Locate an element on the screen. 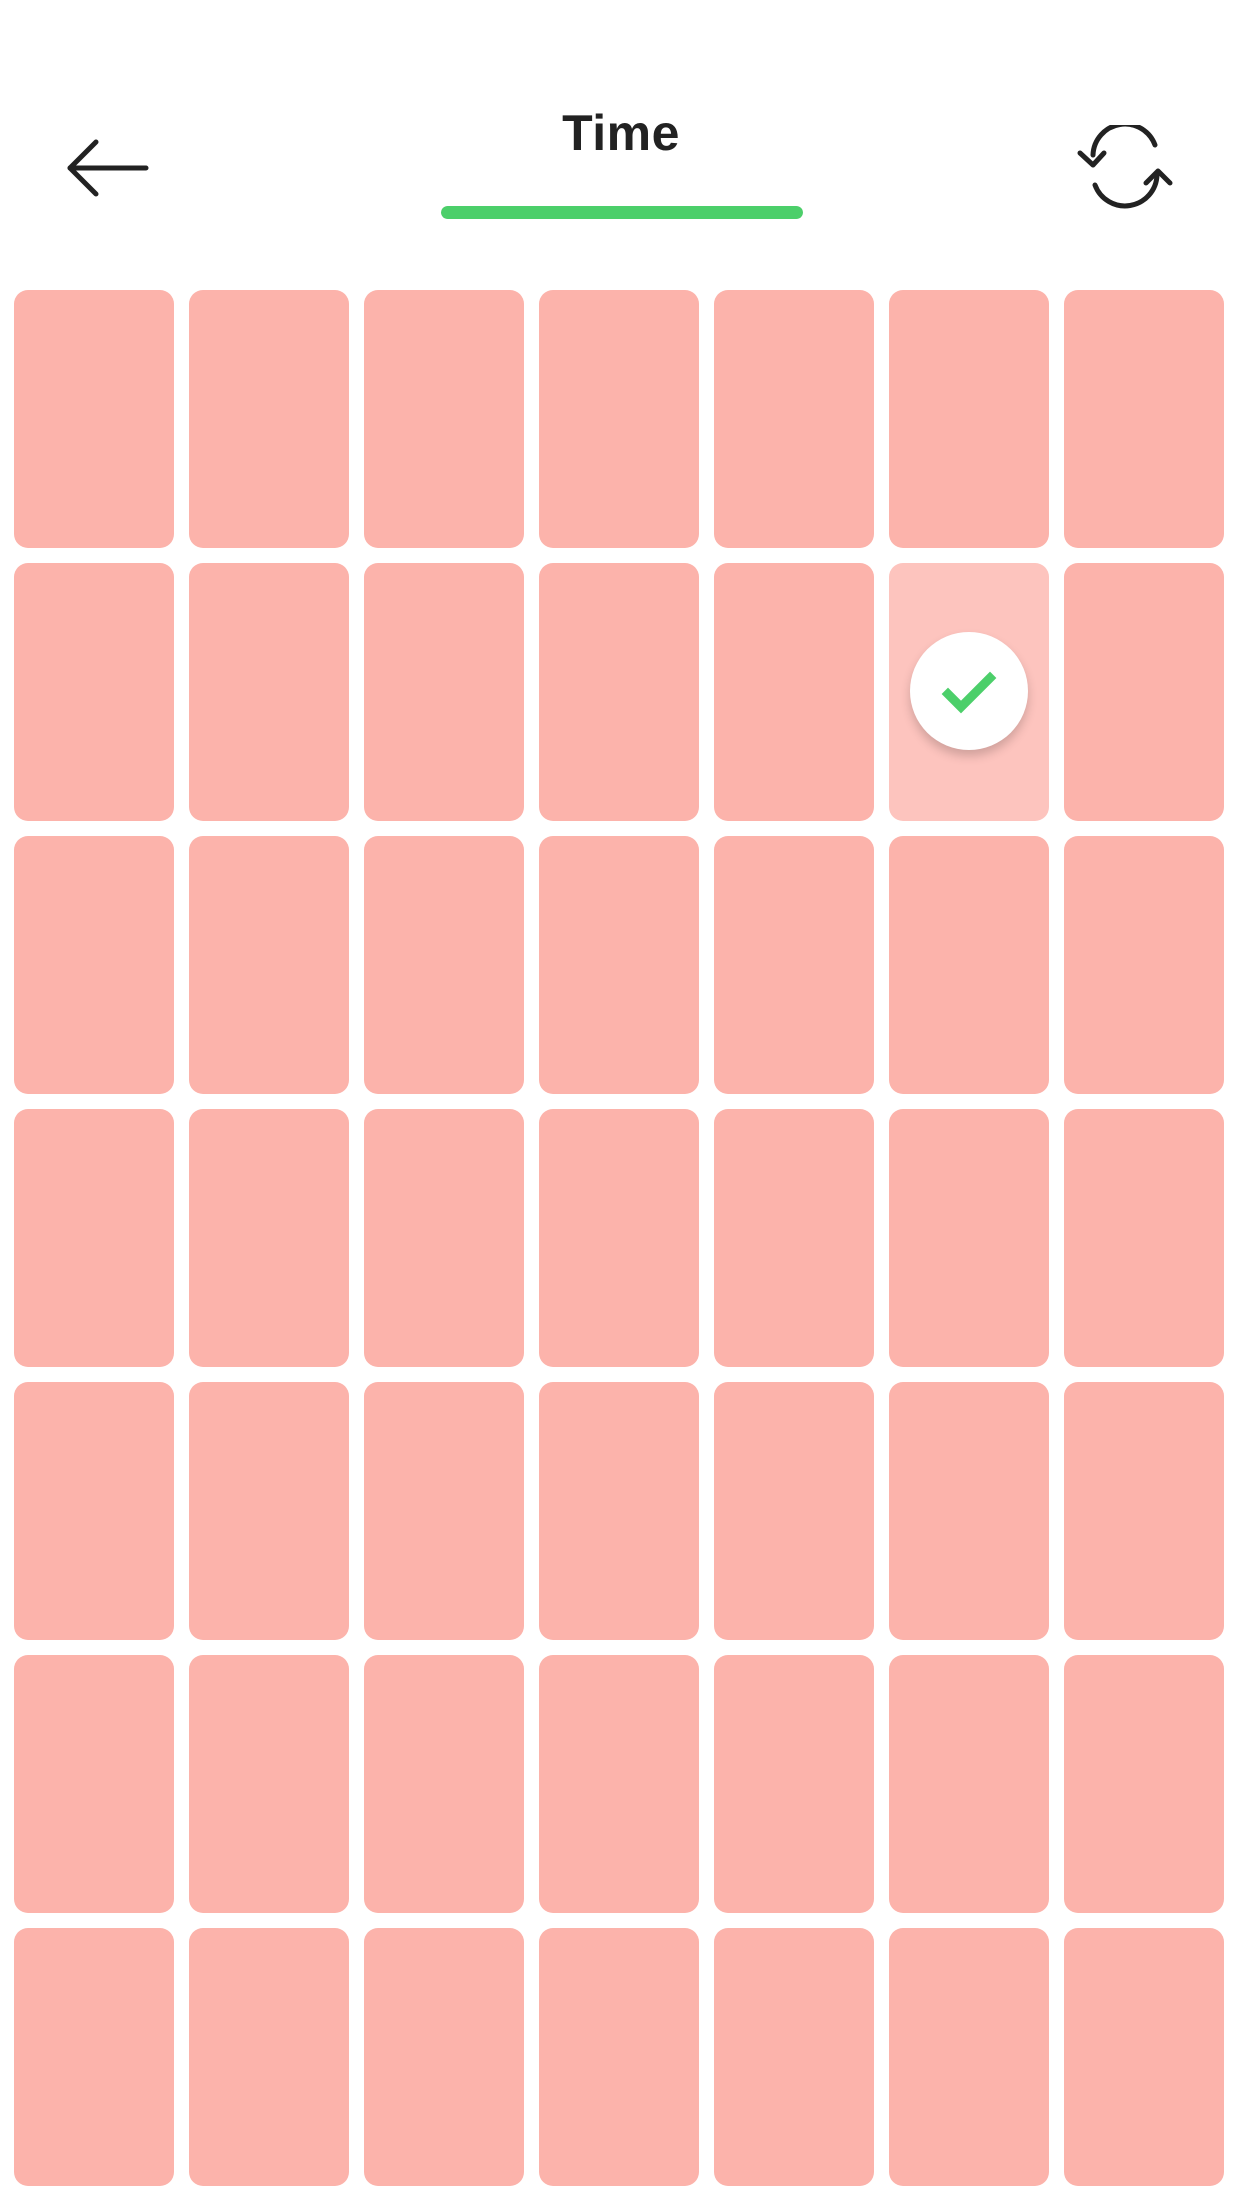  timer-progress-bar is located at coordinates (622, 212).